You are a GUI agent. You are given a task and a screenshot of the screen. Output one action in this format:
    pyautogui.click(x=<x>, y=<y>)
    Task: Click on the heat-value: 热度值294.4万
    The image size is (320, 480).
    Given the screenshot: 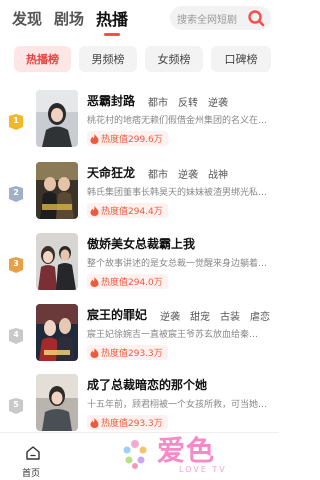 What is the action you would take?
    pyautogui.click(x=132, y=212)
    